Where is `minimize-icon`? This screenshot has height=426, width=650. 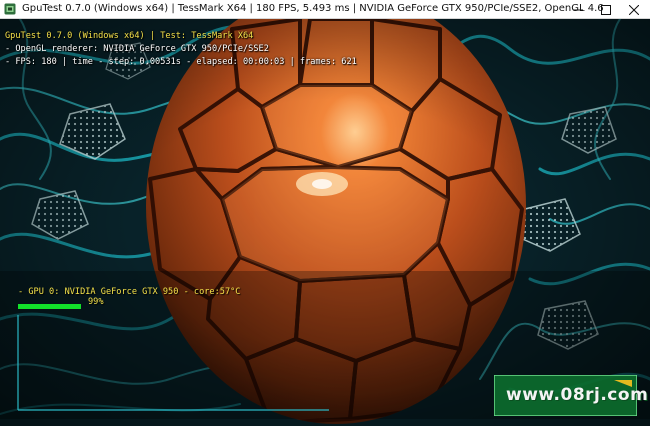
minimize-icon is located at coordinates (578, 9).